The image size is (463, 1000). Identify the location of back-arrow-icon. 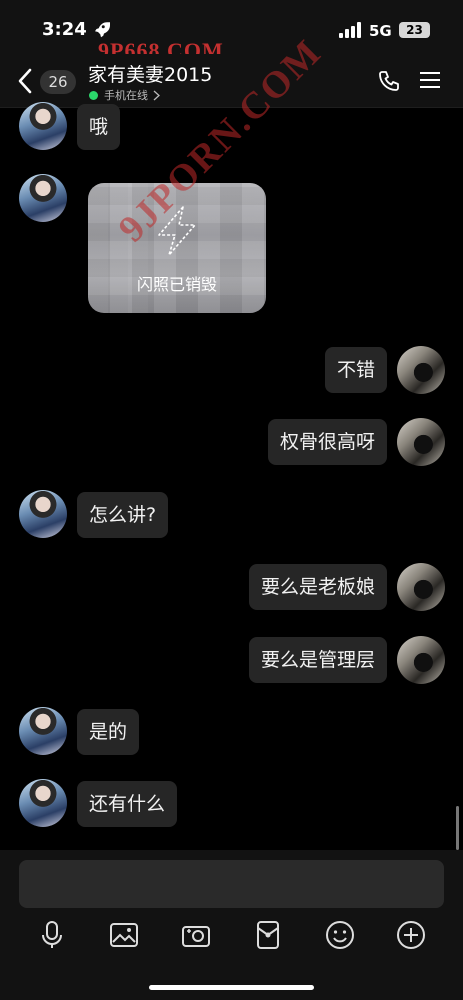
(25, 81).